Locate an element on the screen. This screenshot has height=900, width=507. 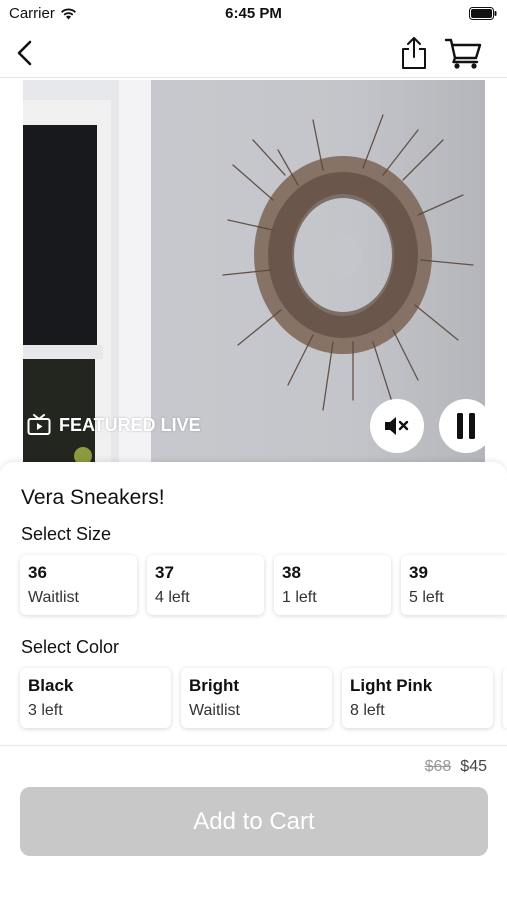
color-section-label: Select Color is located at coordinates (70, 647).